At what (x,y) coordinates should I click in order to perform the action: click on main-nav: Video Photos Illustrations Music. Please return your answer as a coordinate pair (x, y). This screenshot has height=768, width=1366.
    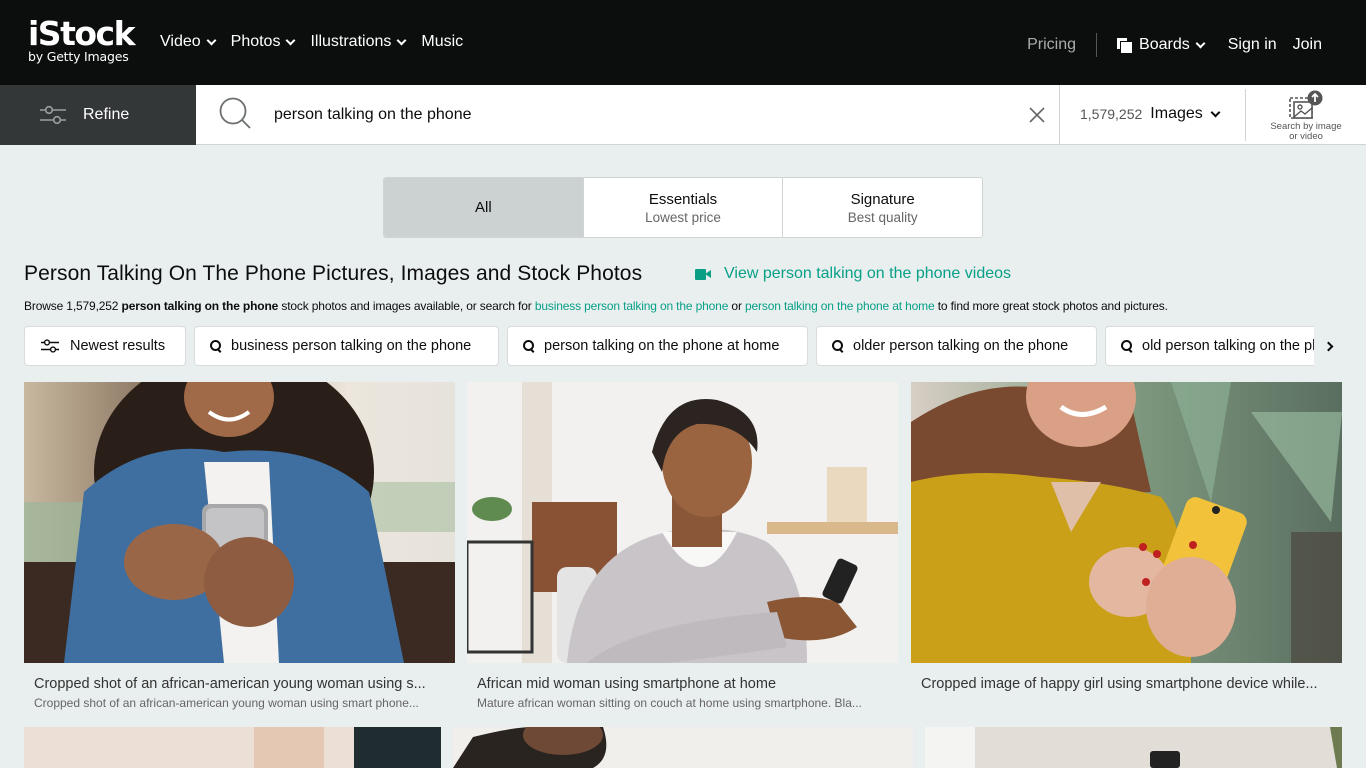
    Looking at the image, I should click on (319, 42).